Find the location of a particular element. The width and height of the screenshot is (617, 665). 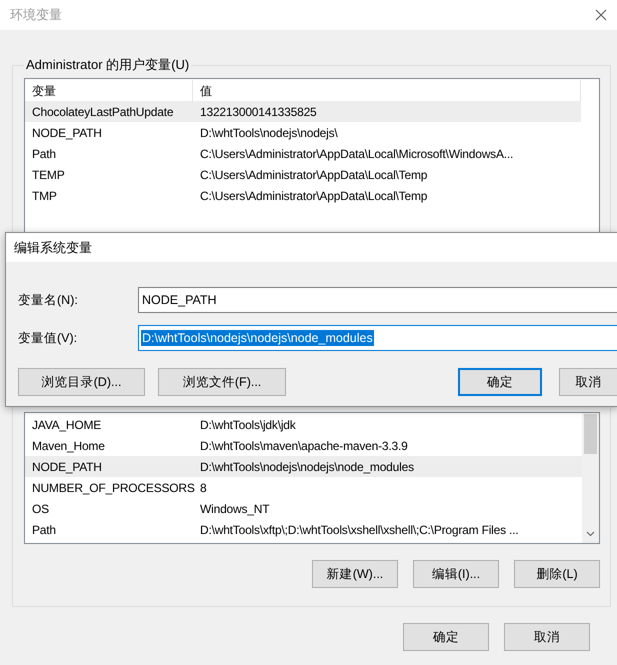

variable-name: Maven_Home is located at coordinates (68, 445).